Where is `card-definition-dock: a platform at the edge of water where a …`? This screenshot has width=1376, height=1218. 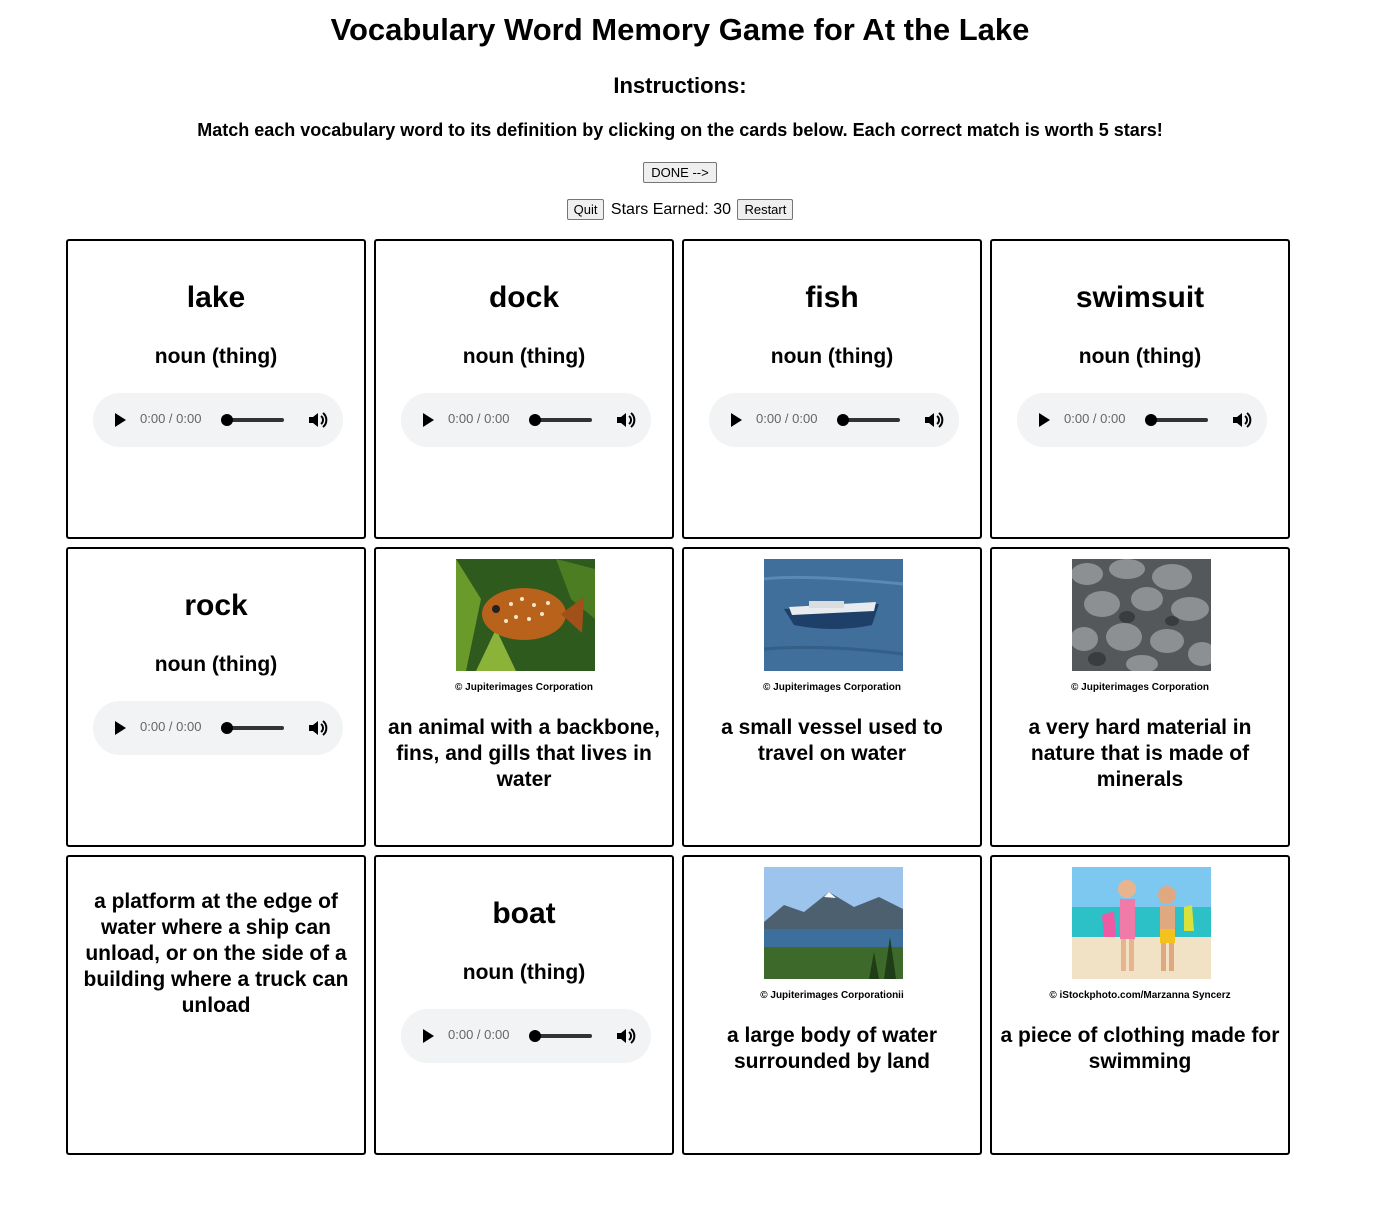 card-definition-dock: a platform at the edge of water where a … is located at coordinates (216, 1005).